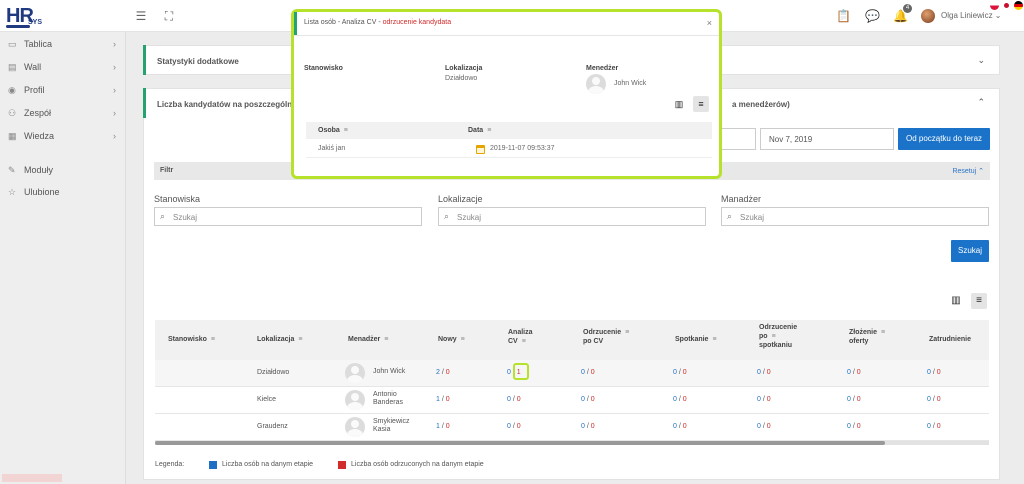 The width and height of the screenshot is (1024, 484). What do you see at coordinates (388, 399) in the screenshot?
I see `cell-menadzer: Antonio Banderas` at bounding box center [388, 399].